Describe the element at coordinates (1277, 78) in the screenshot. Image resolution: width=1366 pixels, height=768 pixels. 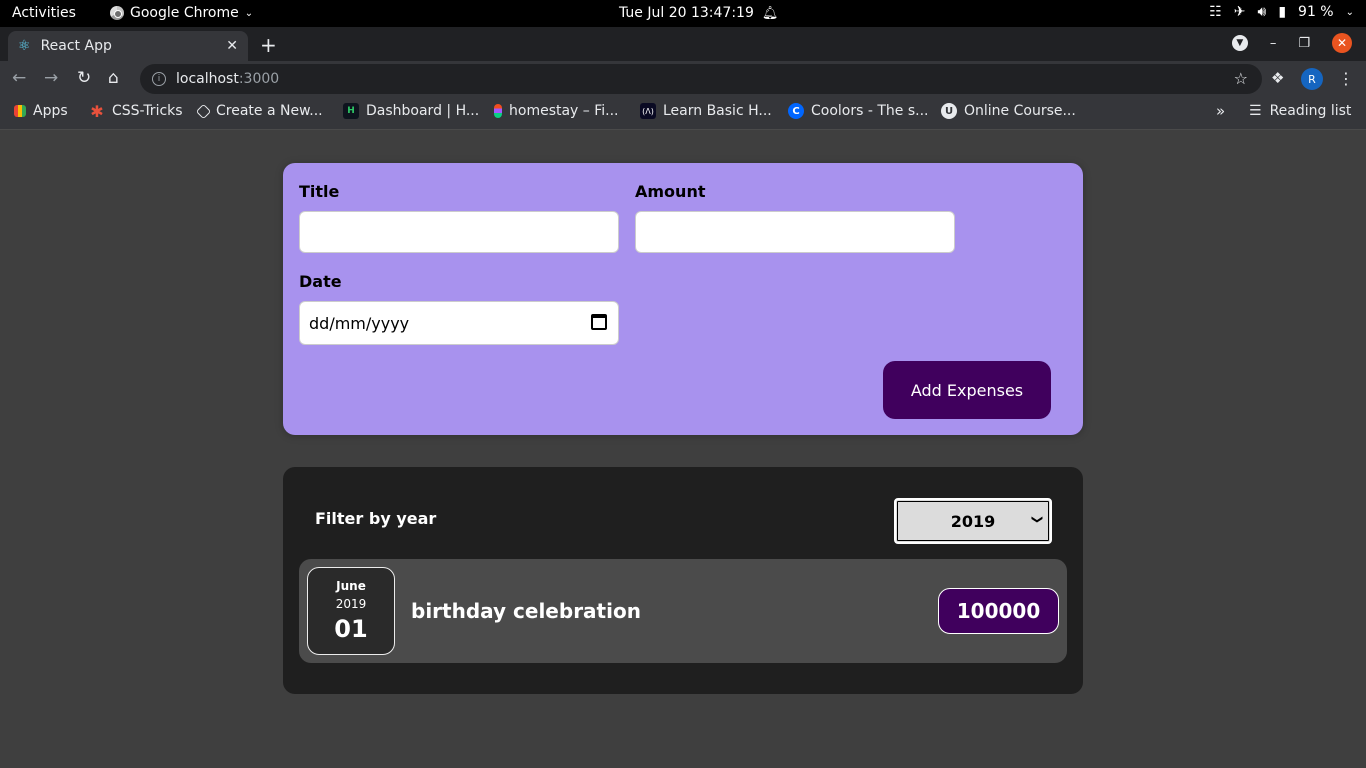
I see `extensions-icon: ❖` at that location.